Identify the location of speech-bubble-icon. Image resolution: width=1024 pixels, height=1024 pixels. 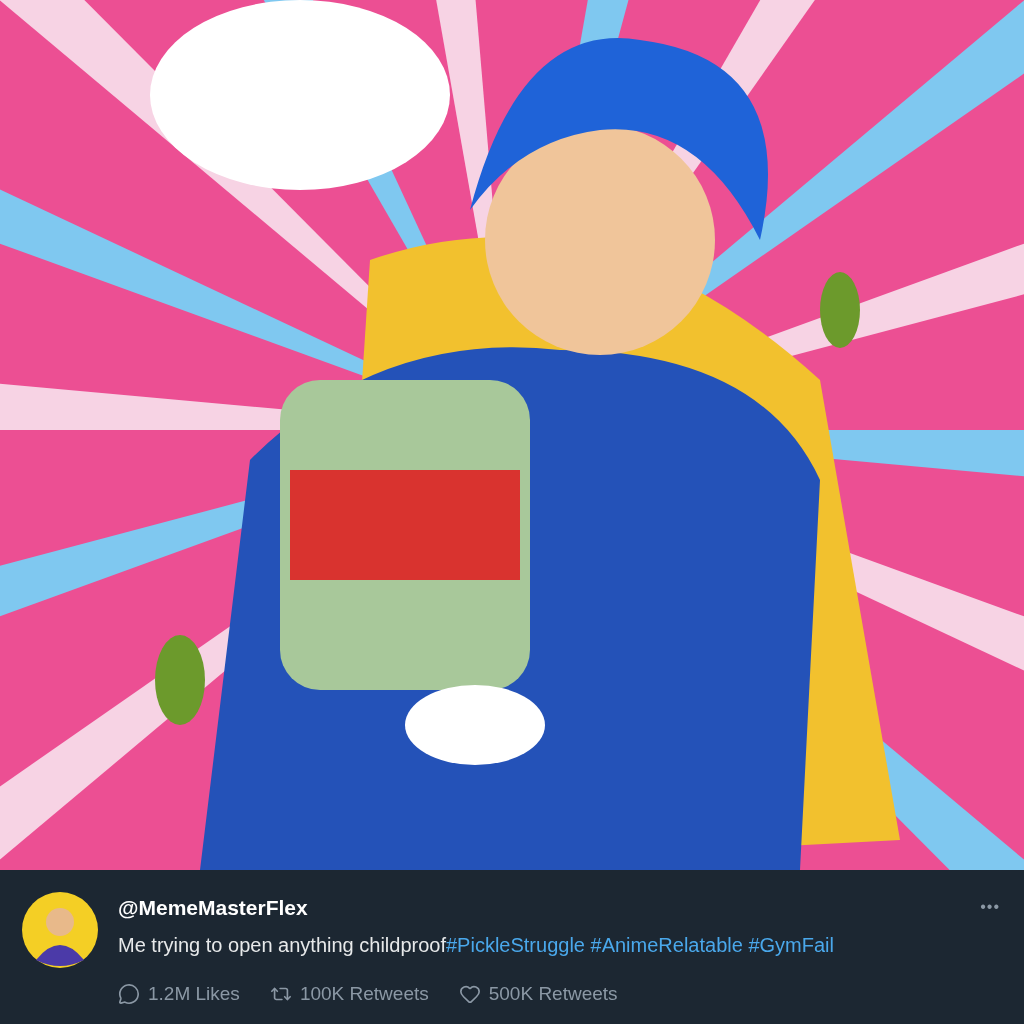
(129, 994).